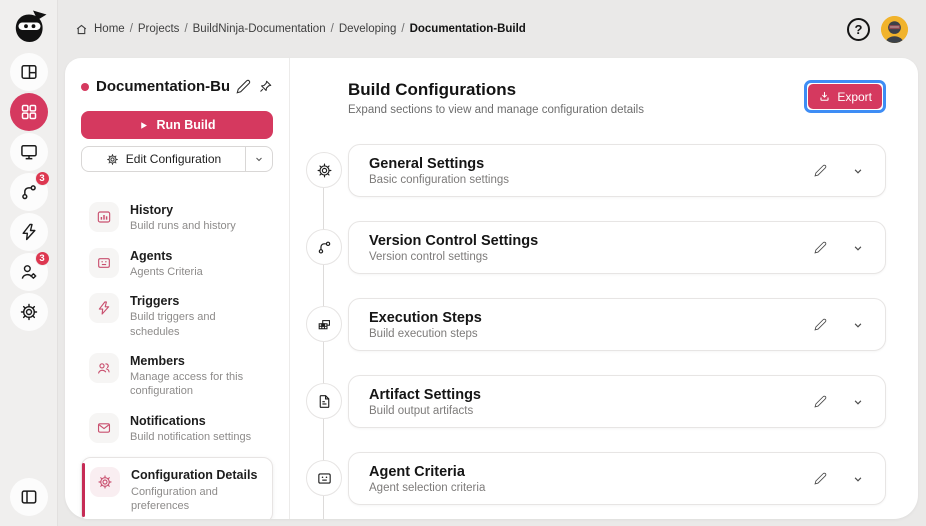  Describe the element at coordinates (85, 86) in the screenshot. I see `project-status-dot` at that location.